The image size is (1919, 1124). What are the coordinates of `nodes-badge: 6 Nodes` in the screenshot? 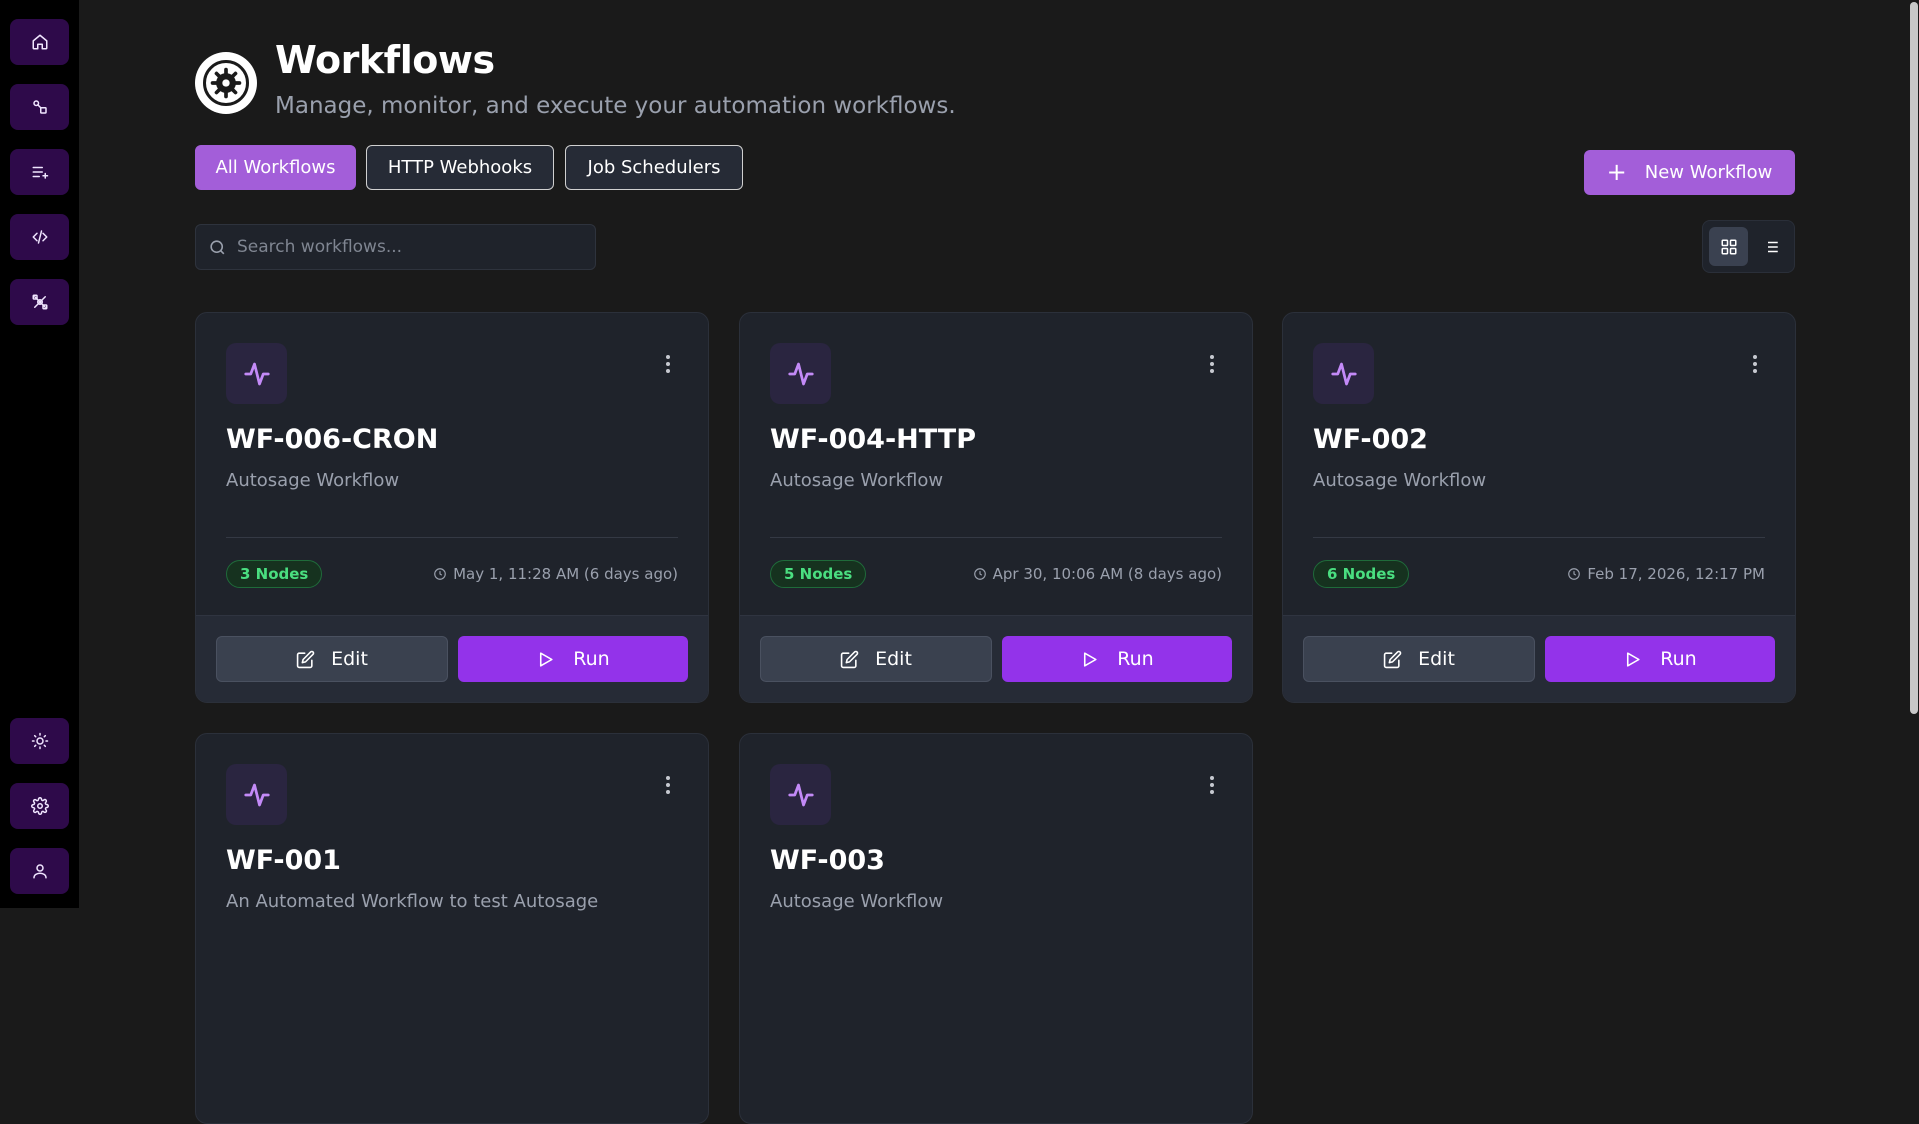 It's located at (1361, 574).